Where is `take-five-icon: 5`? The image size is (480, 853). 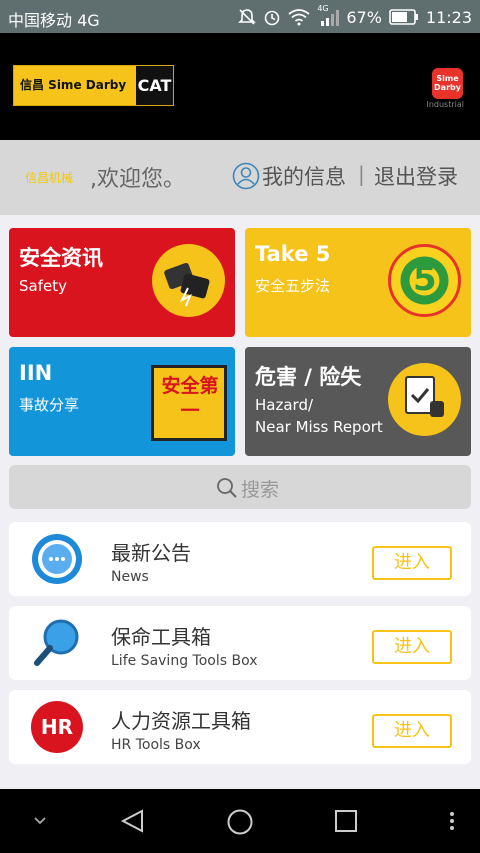
take-five-icon: 5 is located at coordinates (424, 280).